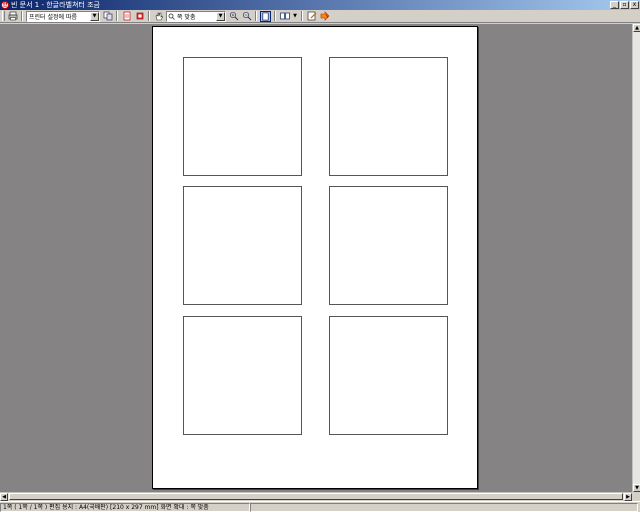  Describe the element at coordinates (284, 16) in the screenshot. I see `multi-page-icon` at that location.